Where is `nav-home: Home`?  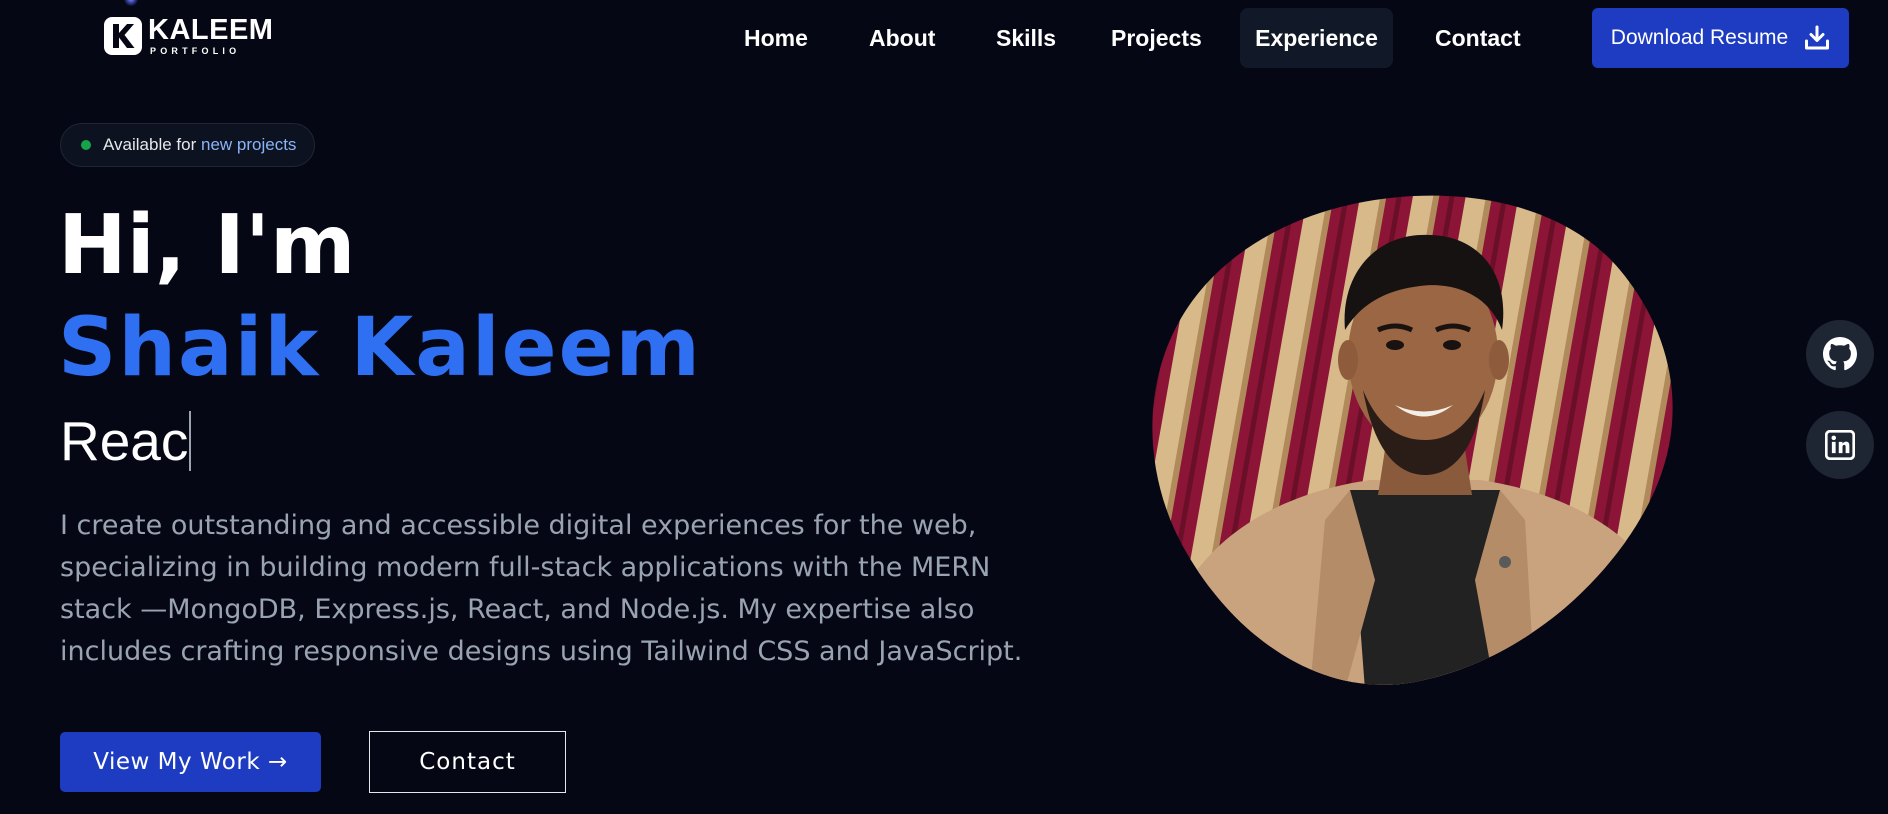 nav-home: Home is located at coordinates (776, 38).